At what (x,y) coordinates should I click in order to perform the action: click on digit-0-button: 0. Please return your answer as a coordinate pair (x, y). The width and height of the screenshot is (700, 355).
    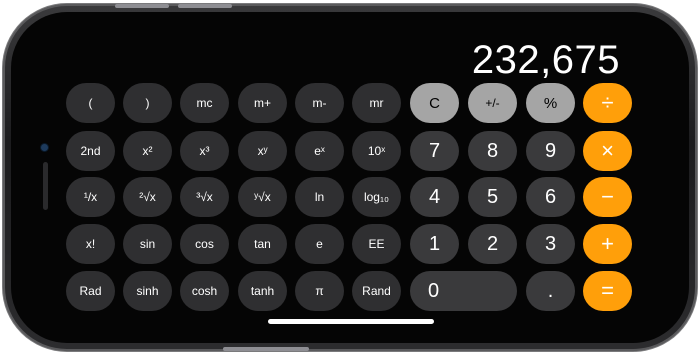
    Looking at the image, I should click on (463, 291).